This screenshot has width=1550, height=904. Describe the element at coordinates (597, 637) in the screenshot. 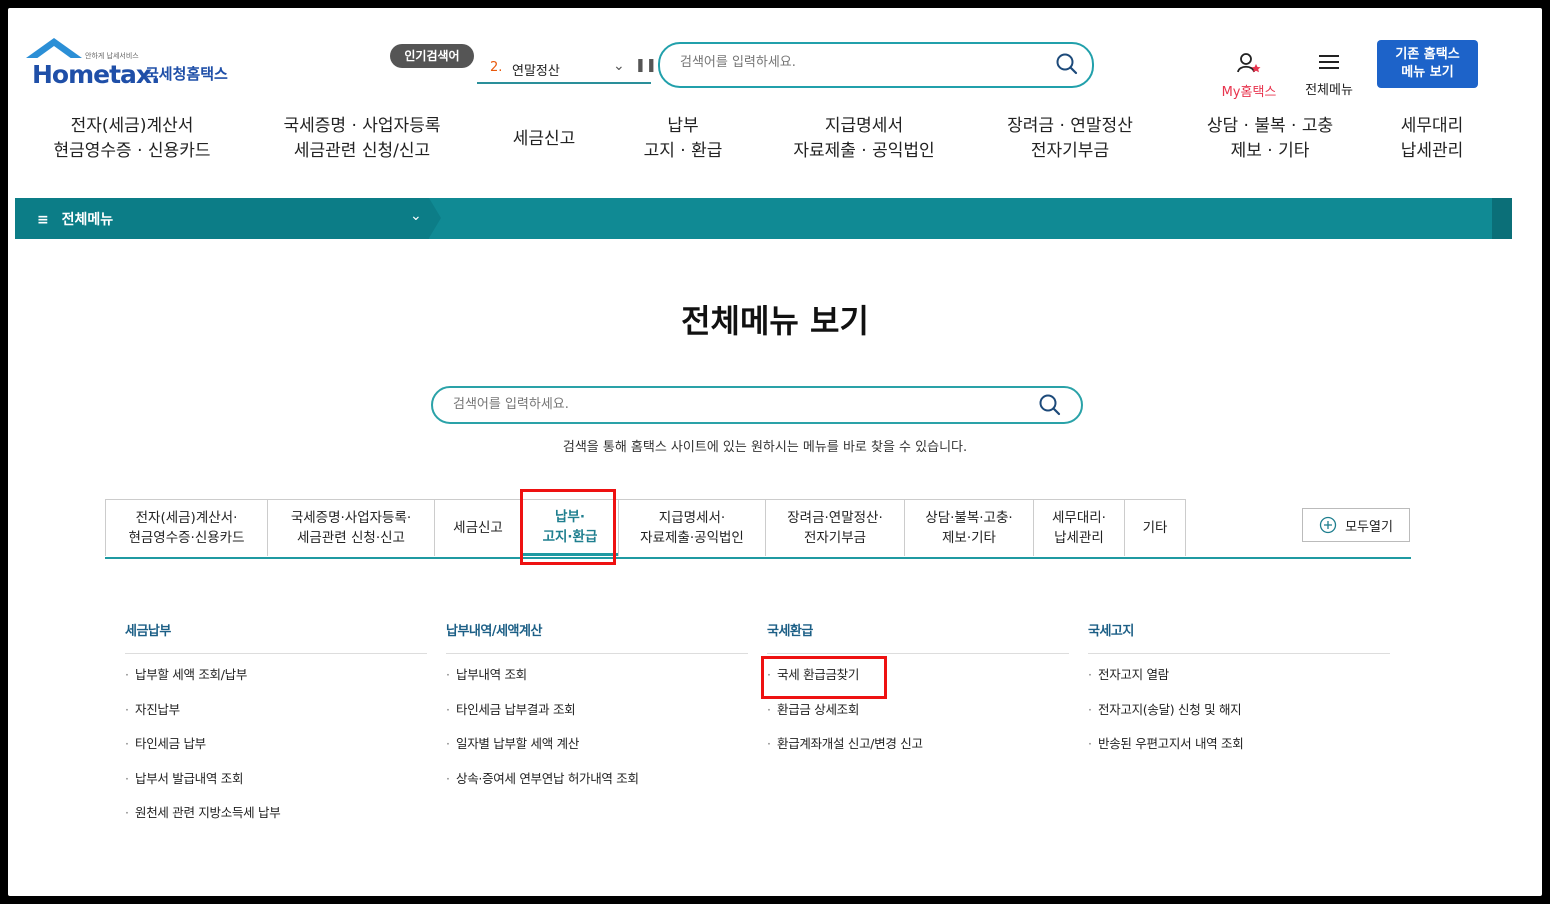

I see `column-title: 납부내역/세액계산` at that location.